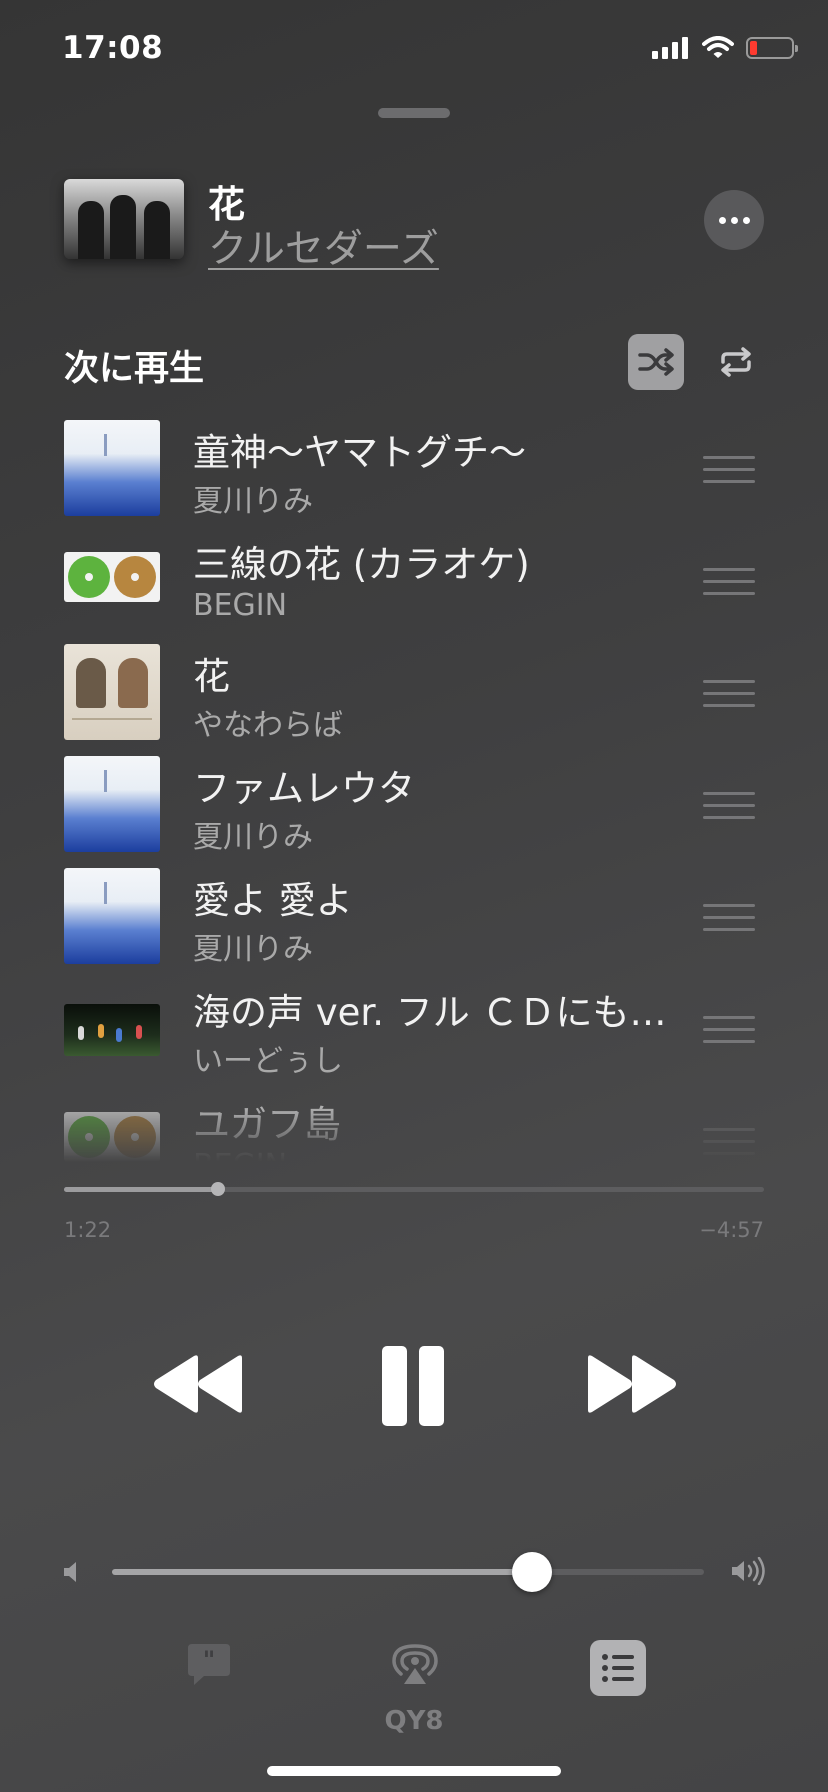 The width and height of the screenshot is (828, 1792). I want to click on track-title: ファムレウタ, so click(304, 788).